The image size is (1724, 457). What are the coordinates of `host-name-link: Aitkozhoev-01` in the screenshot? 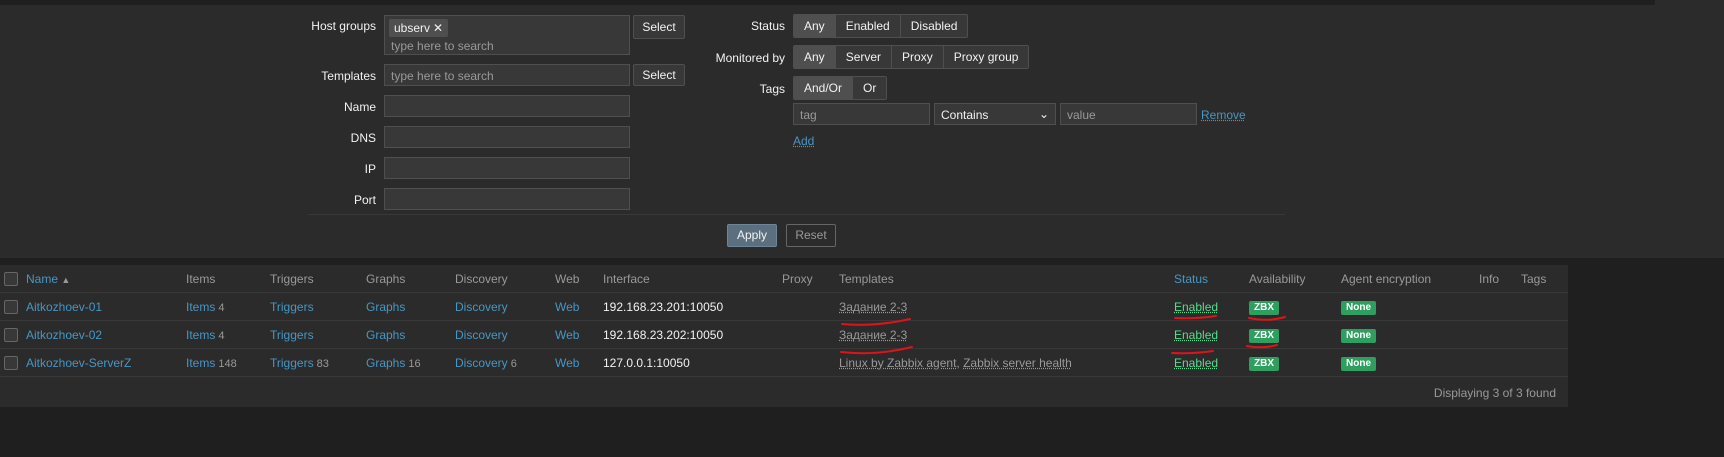 It's located at (64, 307).